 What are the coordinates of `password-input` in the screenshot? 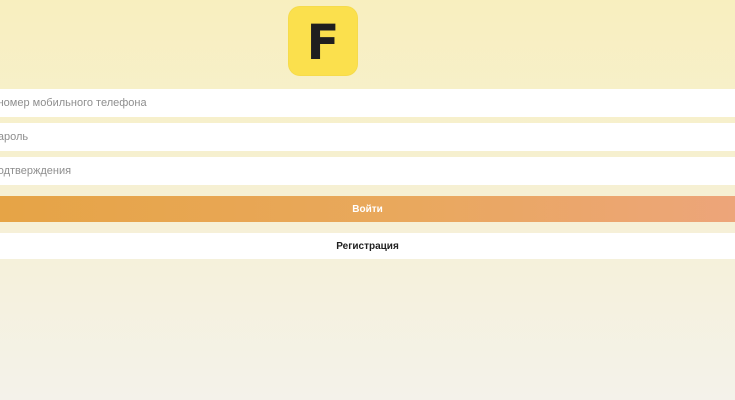 It's located at (367, 137).